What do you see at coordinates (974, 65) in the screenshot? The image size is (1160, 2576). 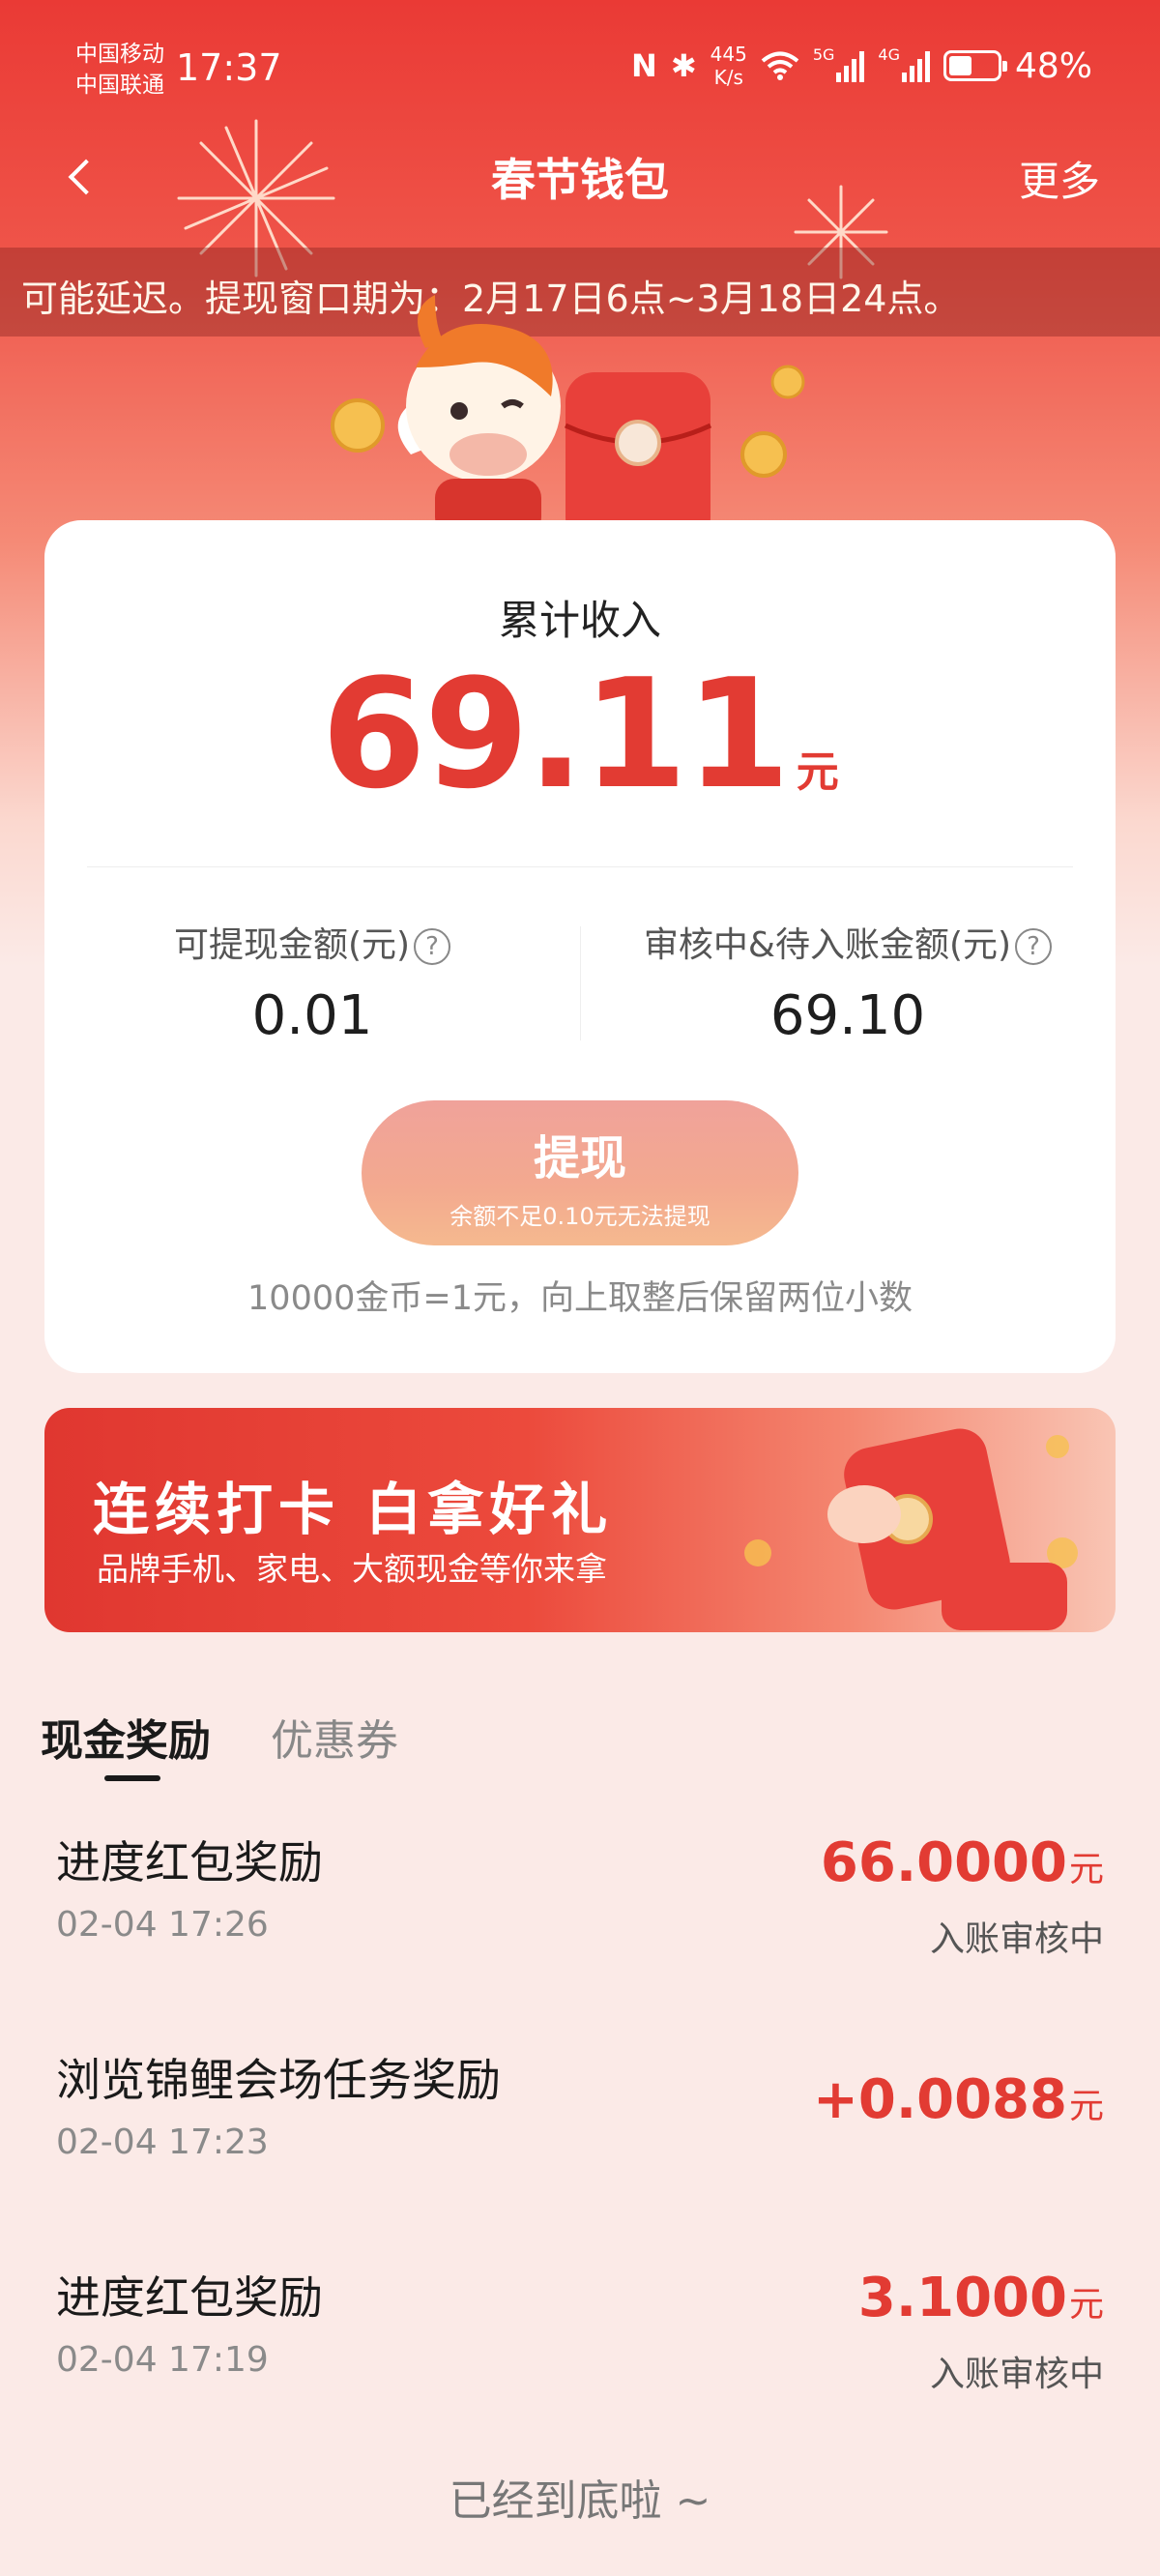 I see `battery-icon` at bounding box center [974, 65].